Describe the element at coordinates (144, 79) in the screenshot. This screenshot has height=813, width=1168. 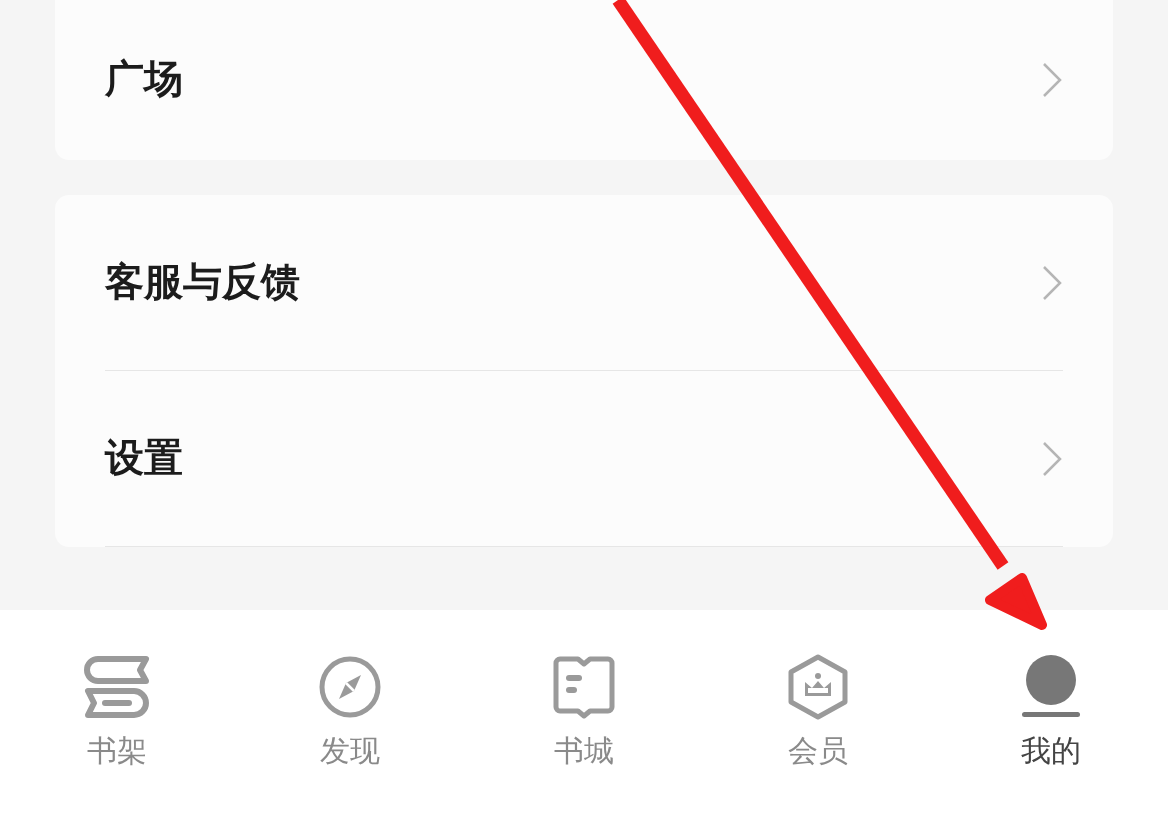
I see `menu-item-label: 广场` at that location.